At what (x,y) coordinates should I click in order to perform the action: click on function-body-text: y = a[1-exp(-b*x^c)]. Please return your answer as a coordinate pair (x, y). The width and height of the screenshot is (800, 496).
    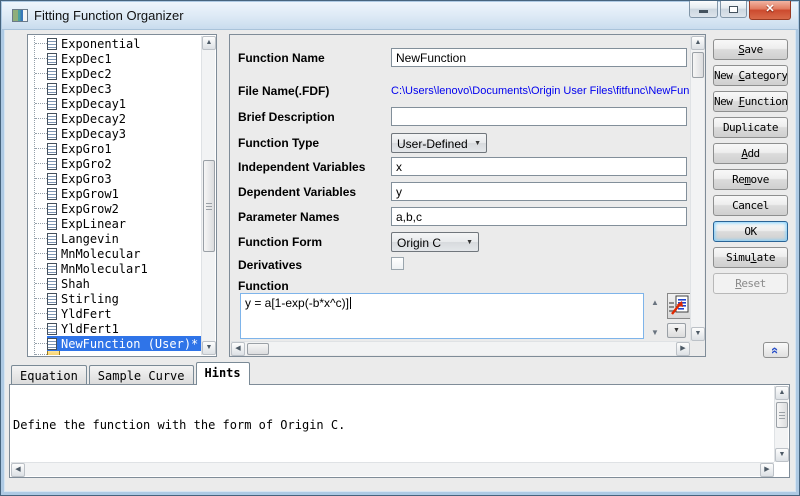
    Looking at the image, I should click on (297, 303).